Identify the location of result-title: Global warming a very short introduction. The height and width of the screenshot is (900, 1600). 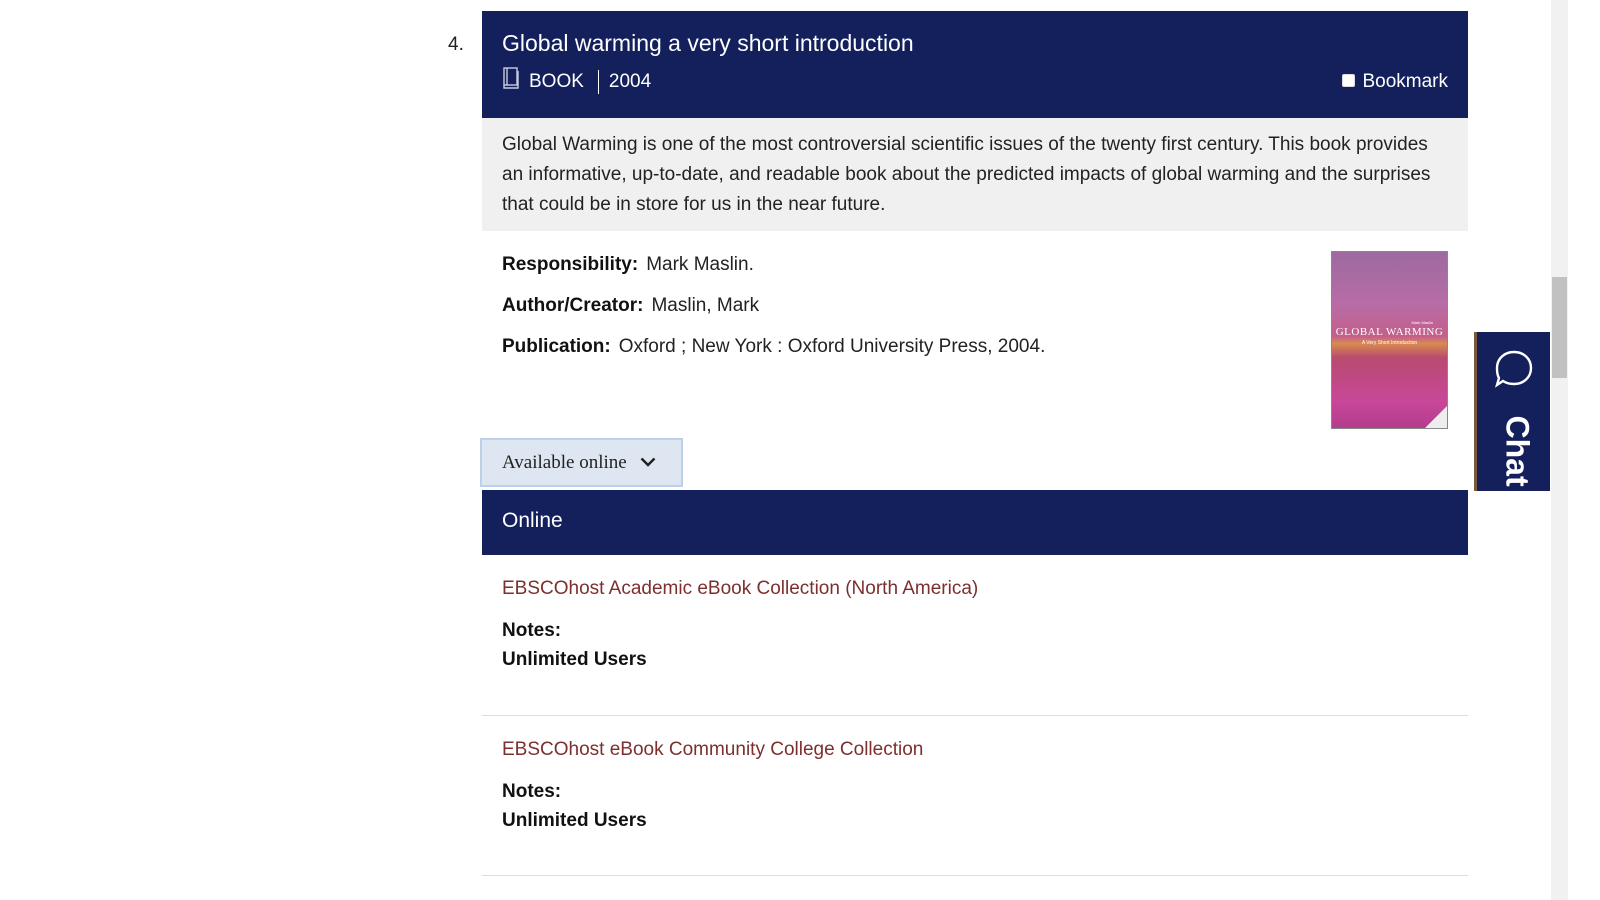
(708, 43).